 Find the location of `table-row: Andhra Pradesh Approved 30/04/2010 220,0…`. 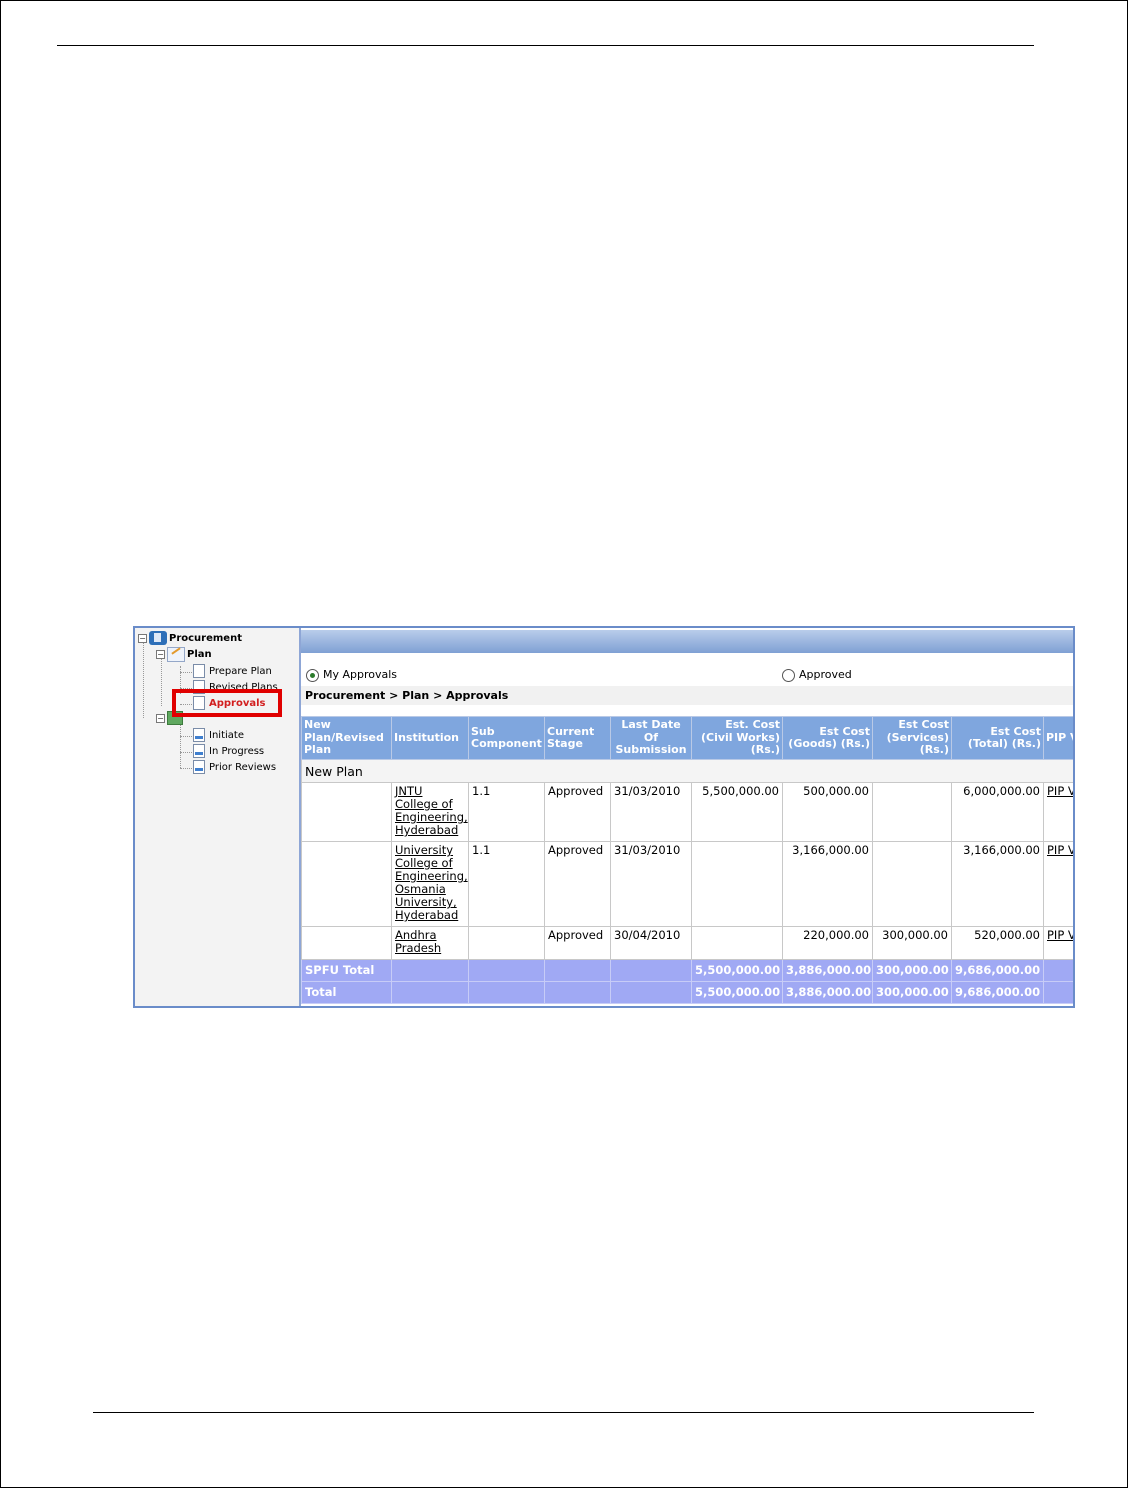

table-row: Andhra Pradesh Approved 30/04/2010 220,0… is located at coordinates (687, 943).